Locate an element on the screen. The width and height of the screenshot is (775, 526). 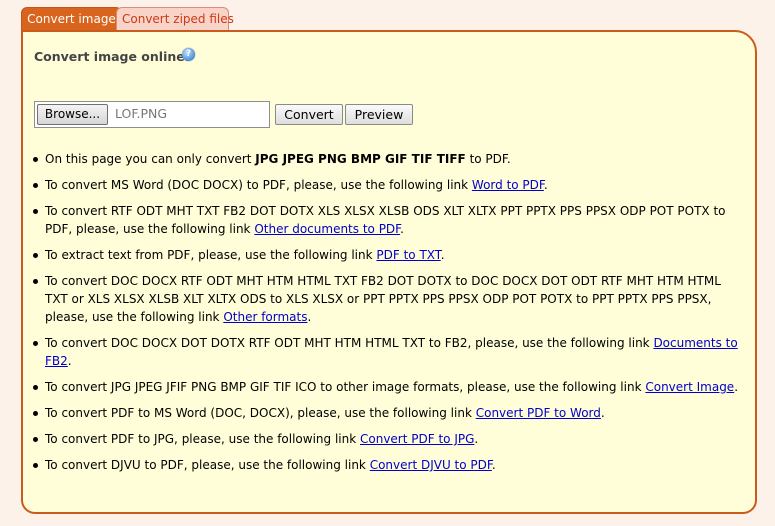
page-title: Convert image online: is located at coordinates (112, 56).